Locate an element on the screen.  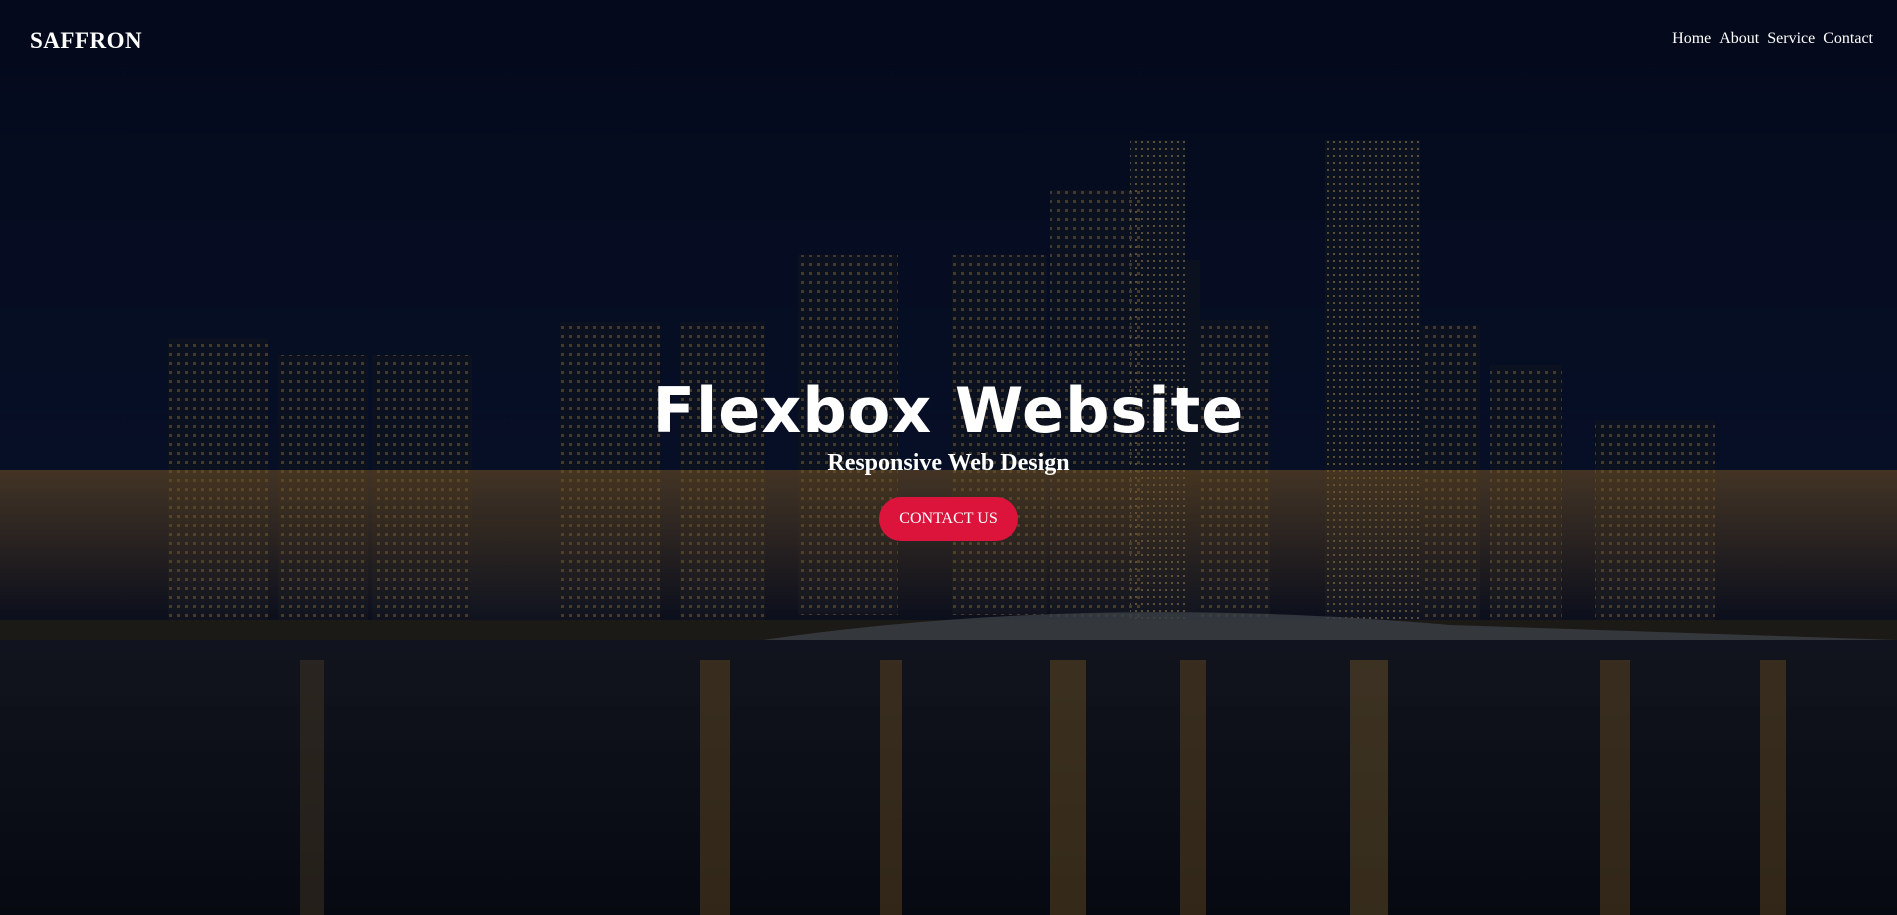
hero-title: Flexbox Website is located at coordinates (948, 410).